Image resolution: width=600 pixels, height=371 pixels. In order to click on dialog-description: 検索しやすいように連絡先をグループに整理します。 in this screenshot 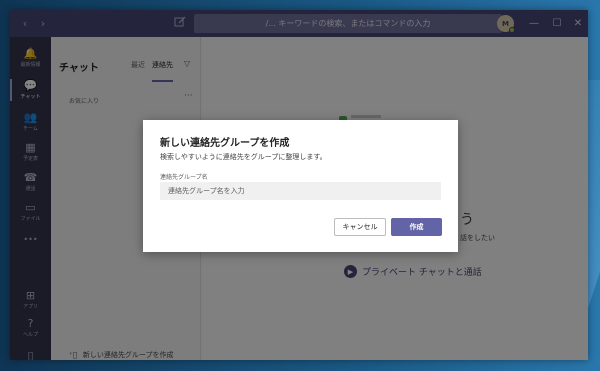, I will do `click(243, 157)`.